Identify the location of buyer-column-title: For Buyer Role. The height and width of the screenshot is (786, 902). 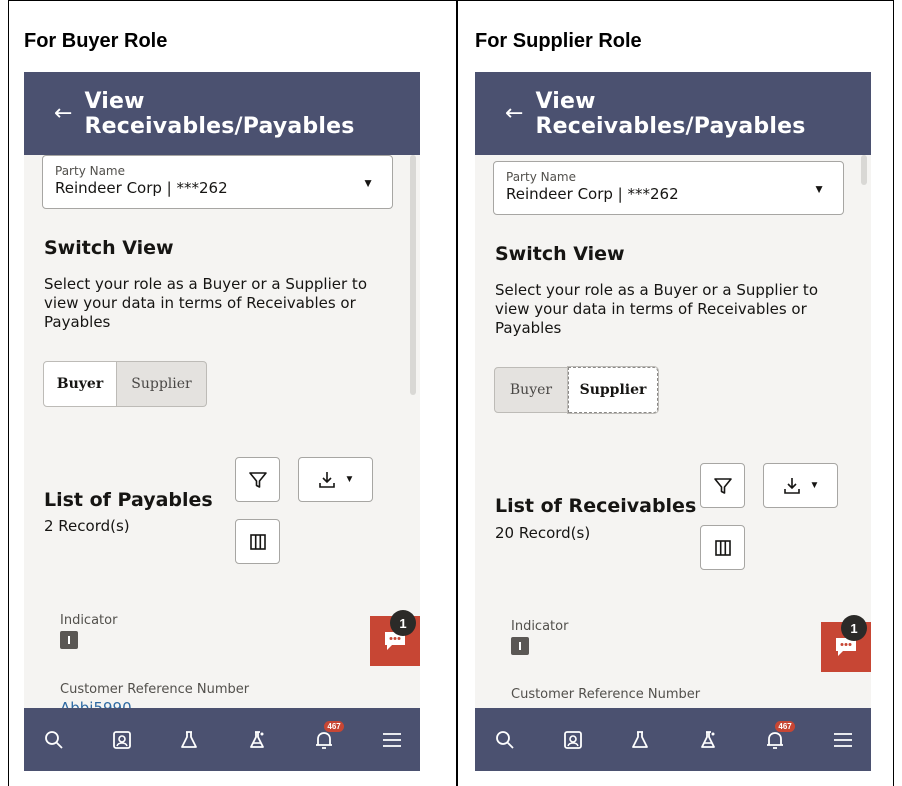
(96, 41).